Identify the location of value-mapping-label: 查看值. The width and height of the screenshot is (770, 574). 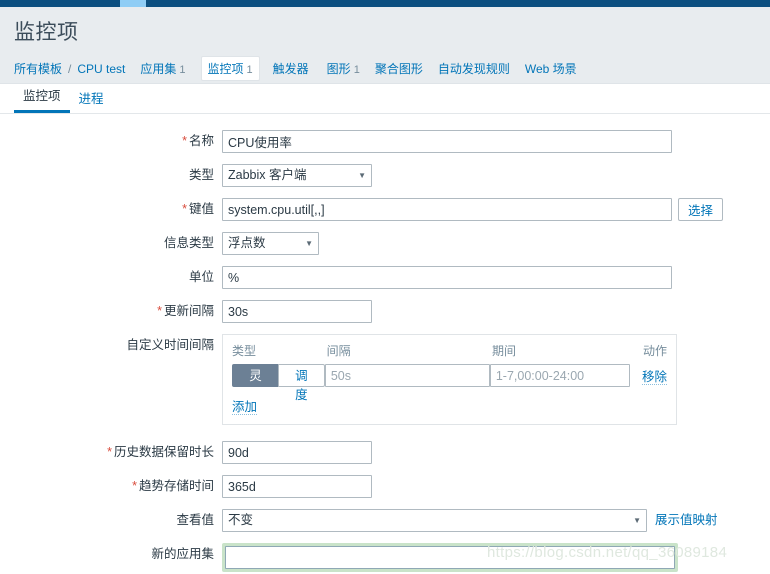
(111, 520).